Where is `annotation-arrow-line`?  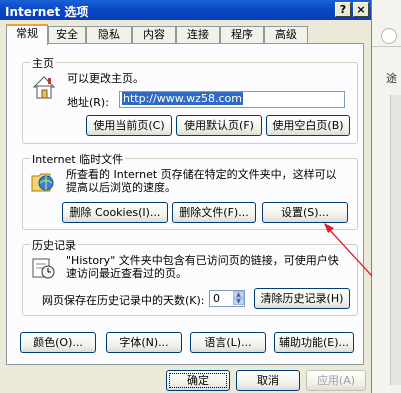 annotation-arrow-line is located at coordinates (349, 251).